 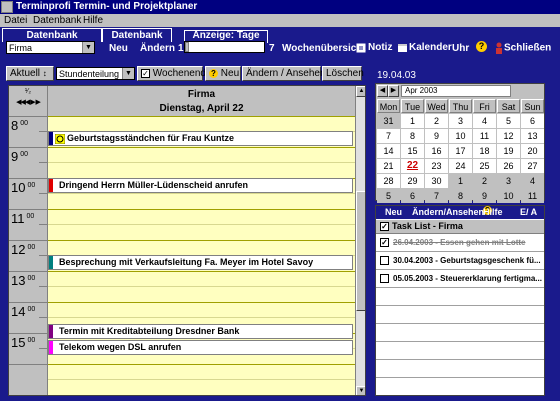 I want to click on calendar-day: 17, so click(x=460, y=151).